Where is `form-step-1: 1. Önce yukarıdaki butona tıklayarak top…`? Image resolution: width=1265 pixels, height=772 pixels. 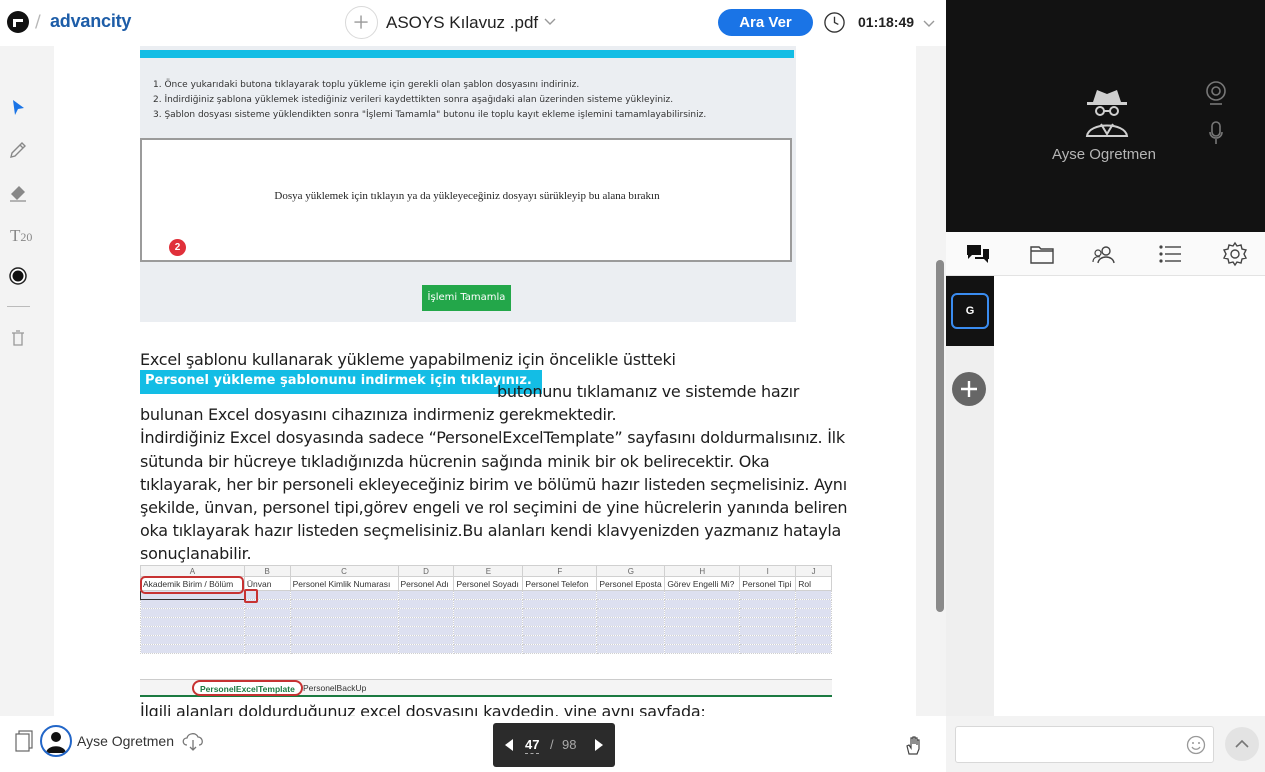 form-step-1: 1. Önce yukarıdaki butona tıklayarak top… is located at coordinates (366, 85).